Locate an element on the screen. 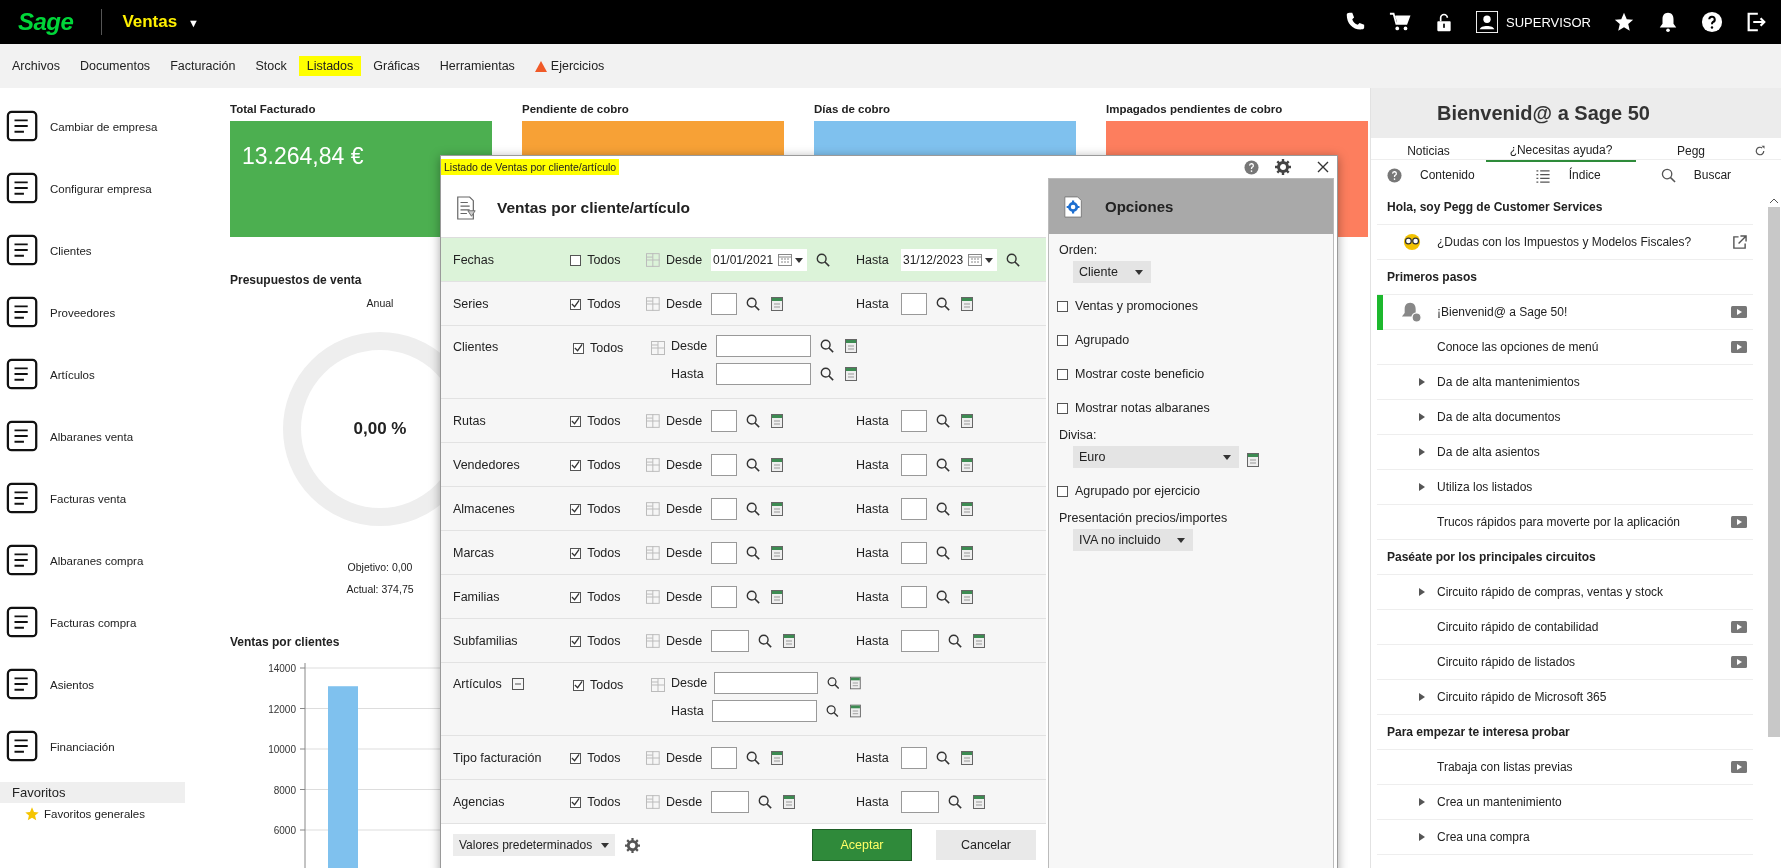  help-link: ¿Dudas con los Impuestos y Modelos Fiscales? is located at coordinates (1584, 242).